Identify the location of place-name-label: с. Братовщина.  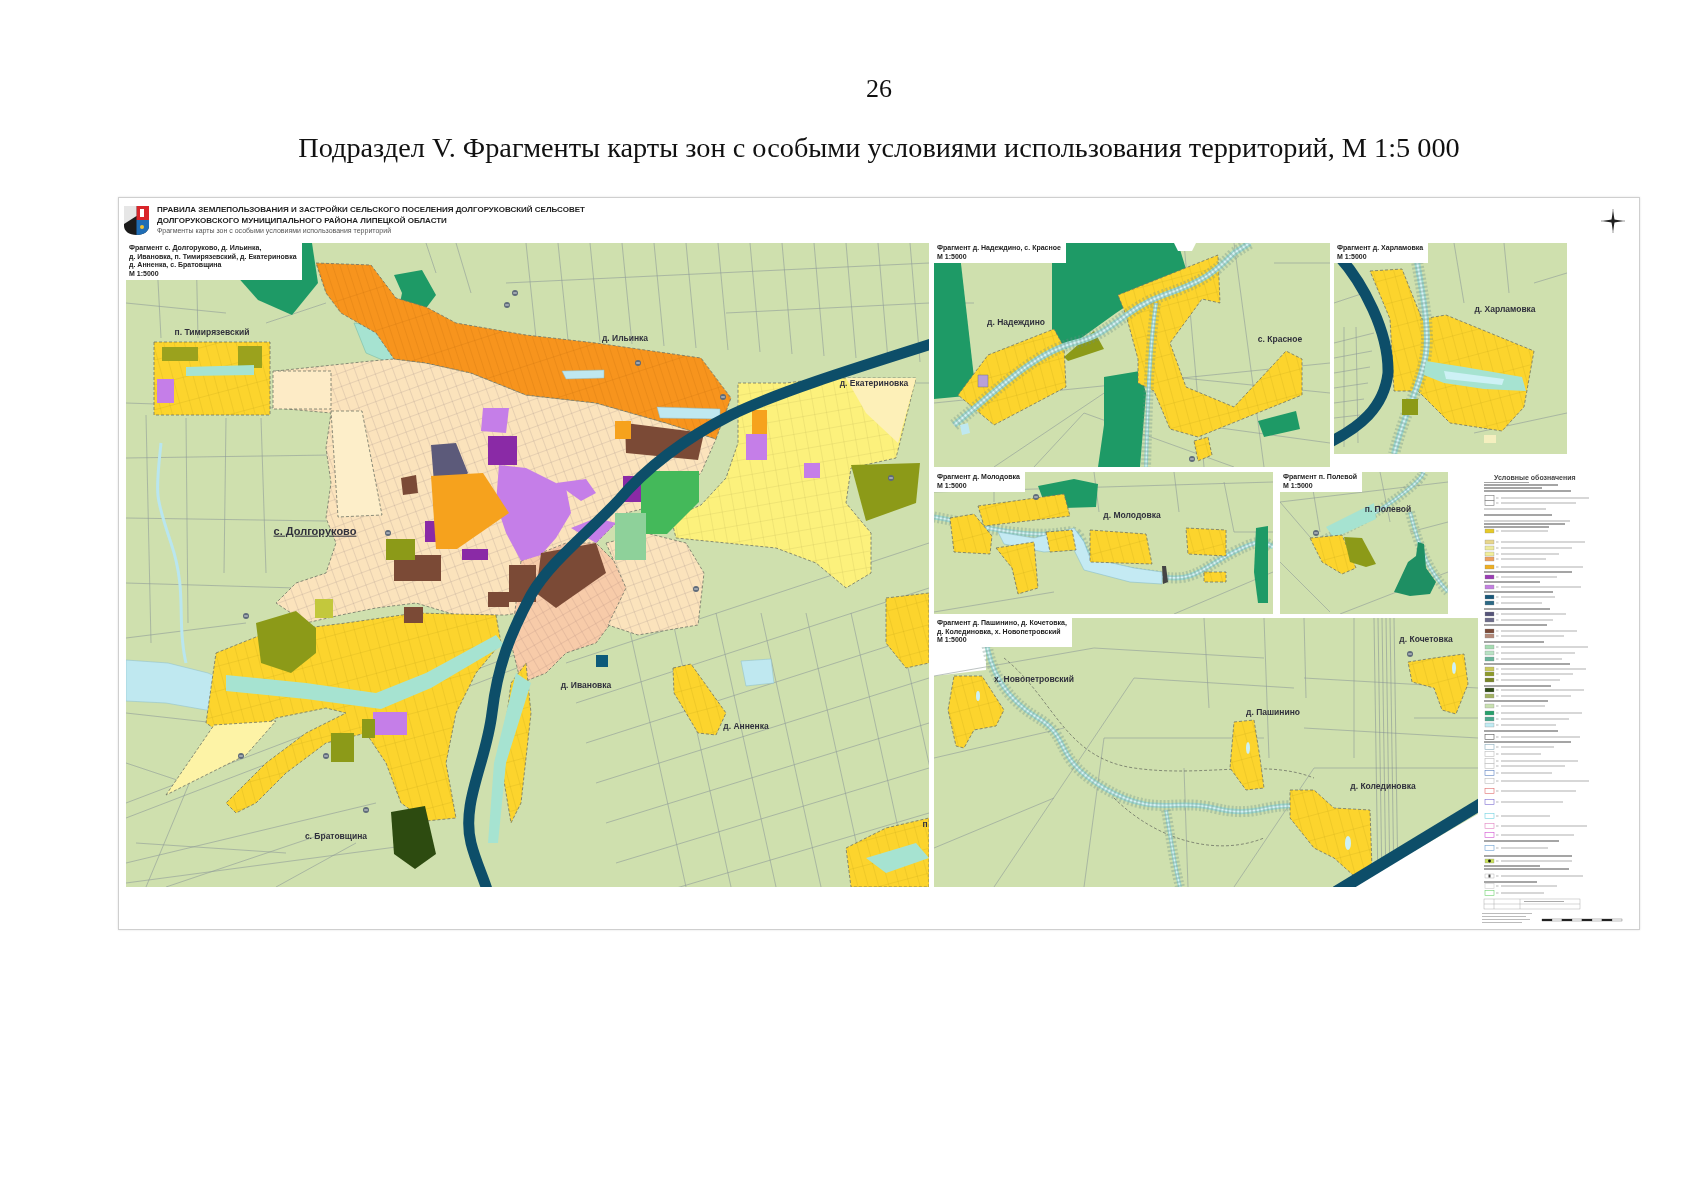
(336, 837).